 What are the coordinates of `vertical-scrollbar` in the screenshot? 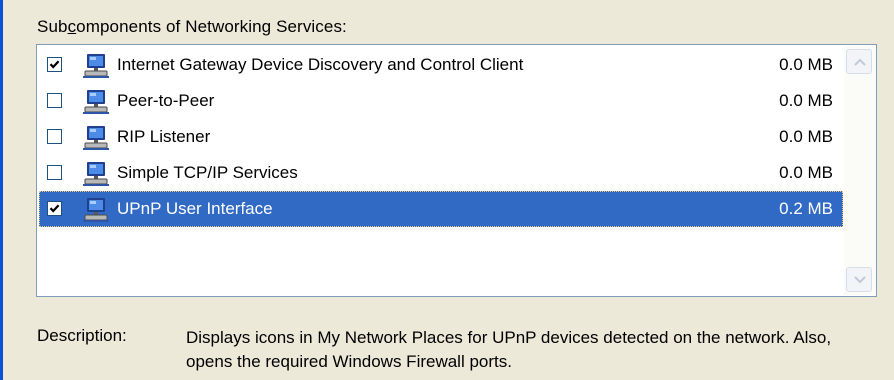 It's located at (859, 170).